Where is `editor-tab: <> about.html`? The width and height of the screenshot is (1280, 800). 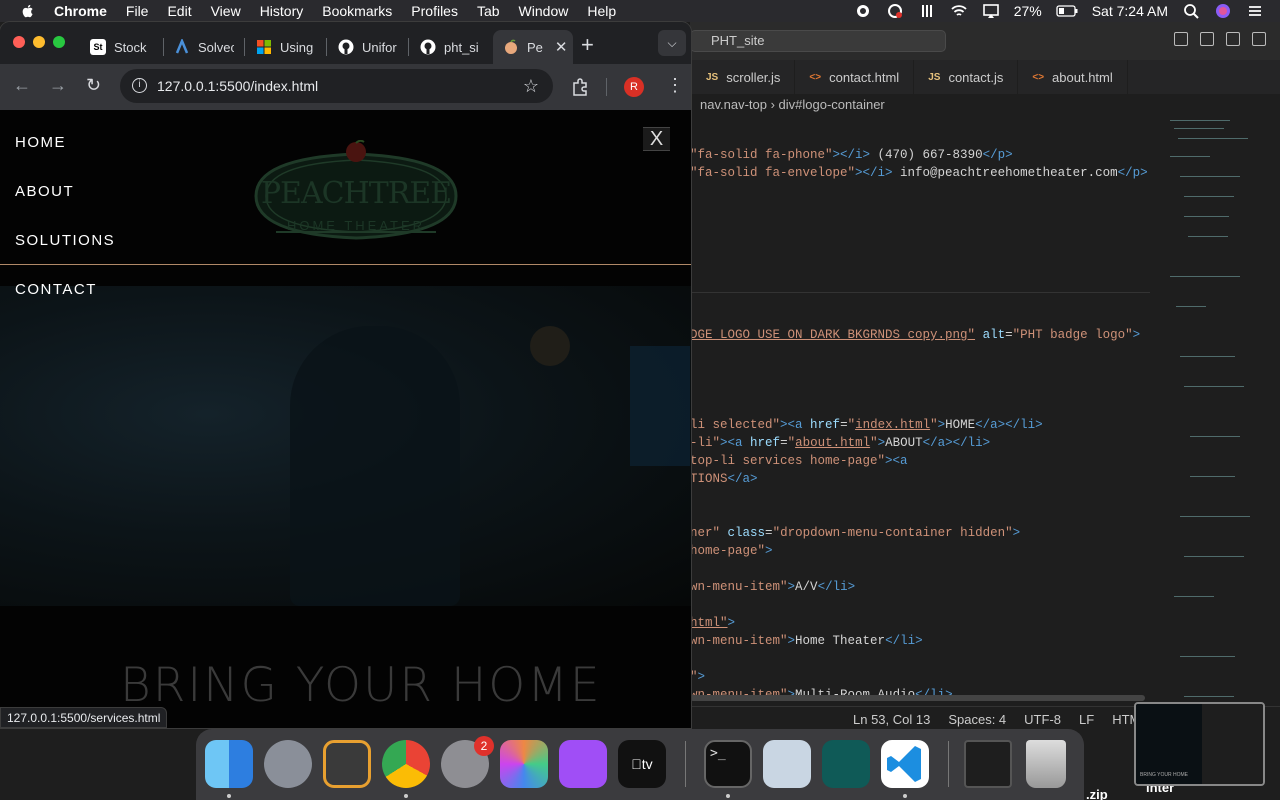 editor-tab: <> about.html is located at coordinates (1073, 77).